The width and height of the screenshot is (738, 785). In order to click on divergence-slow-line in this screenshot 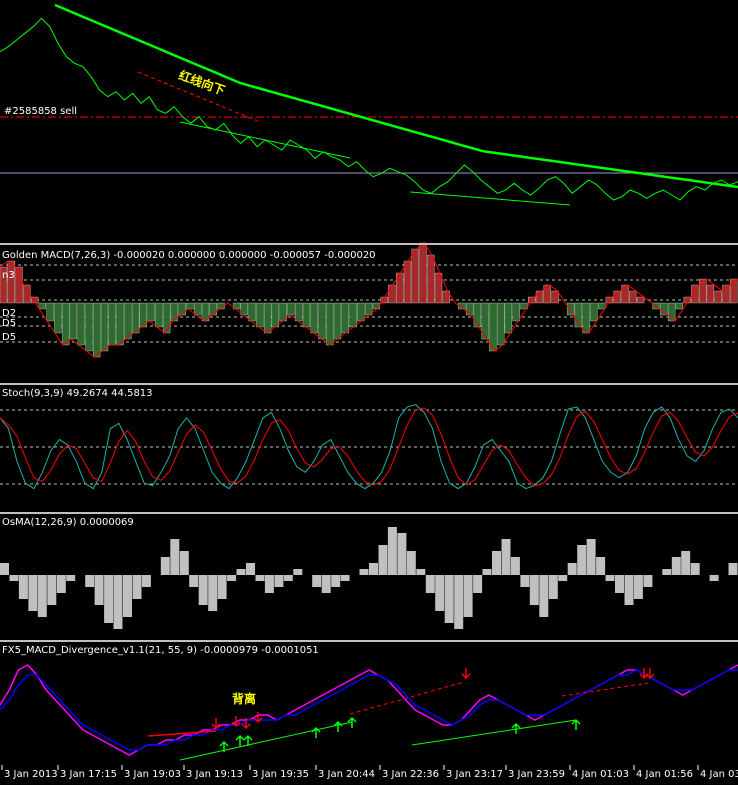, I will do `click(369, 710)`.